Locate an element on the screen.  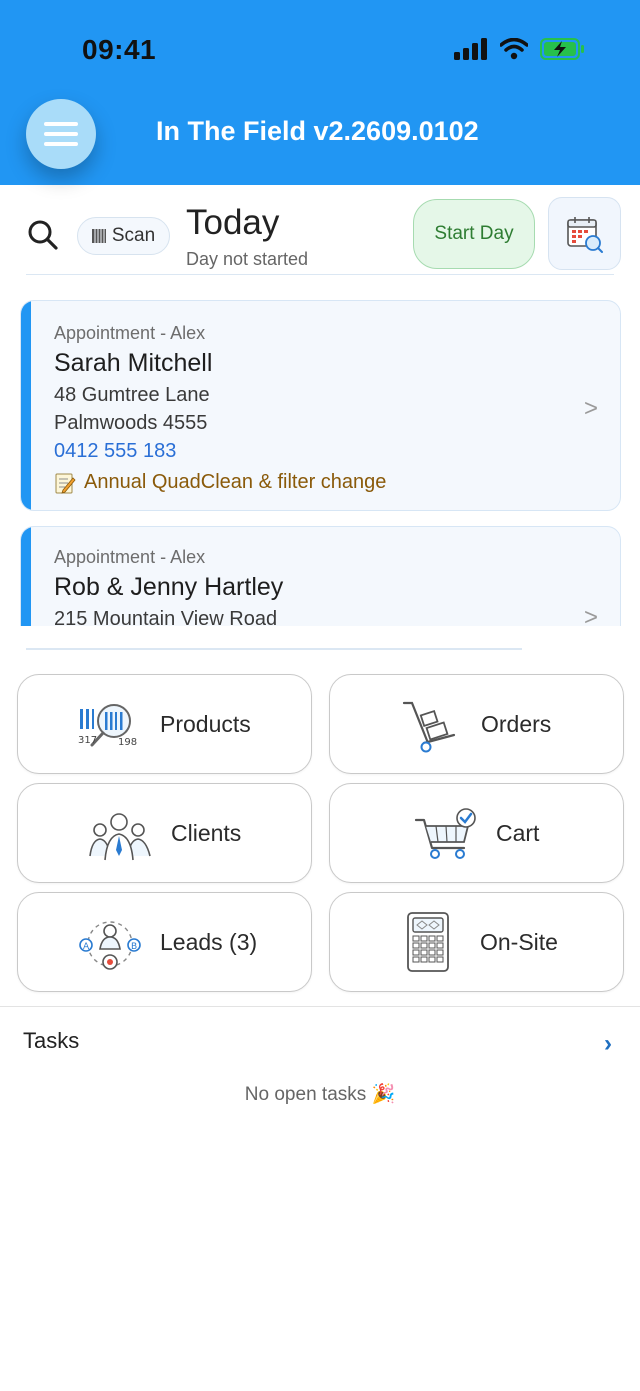
hand-truck-icon is located at coordinates (429, 727).